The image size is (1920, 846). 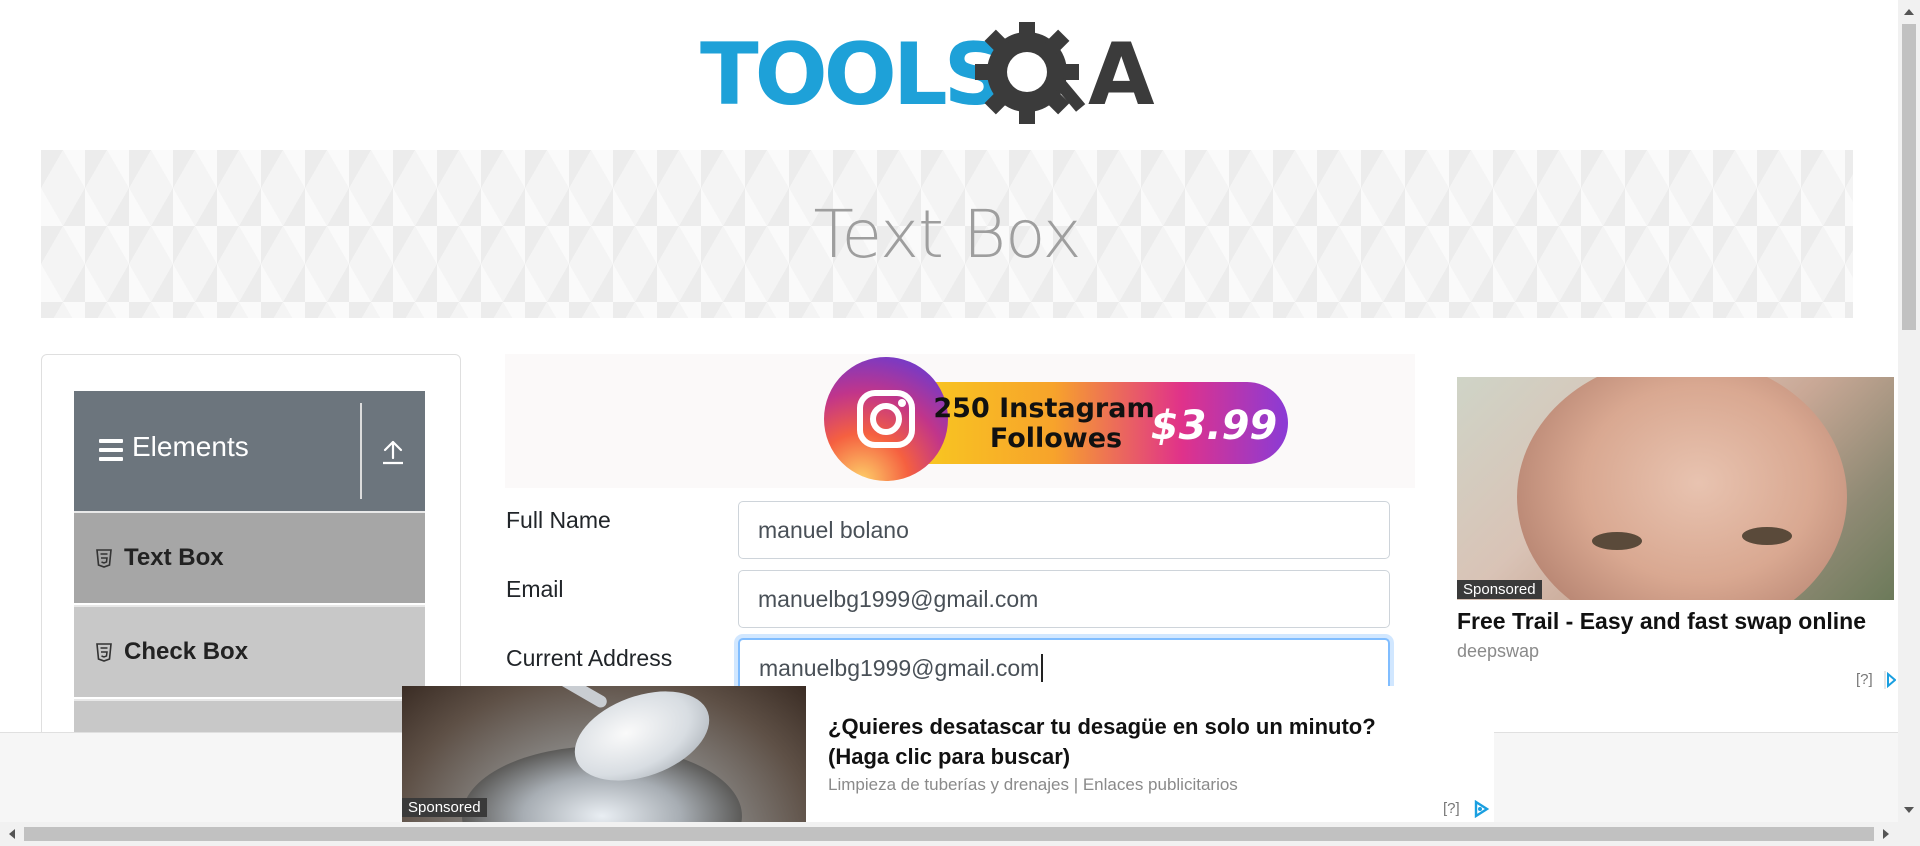 I want to click on sidebar-item-text-box: Text Box, so click(x=249, y=557).